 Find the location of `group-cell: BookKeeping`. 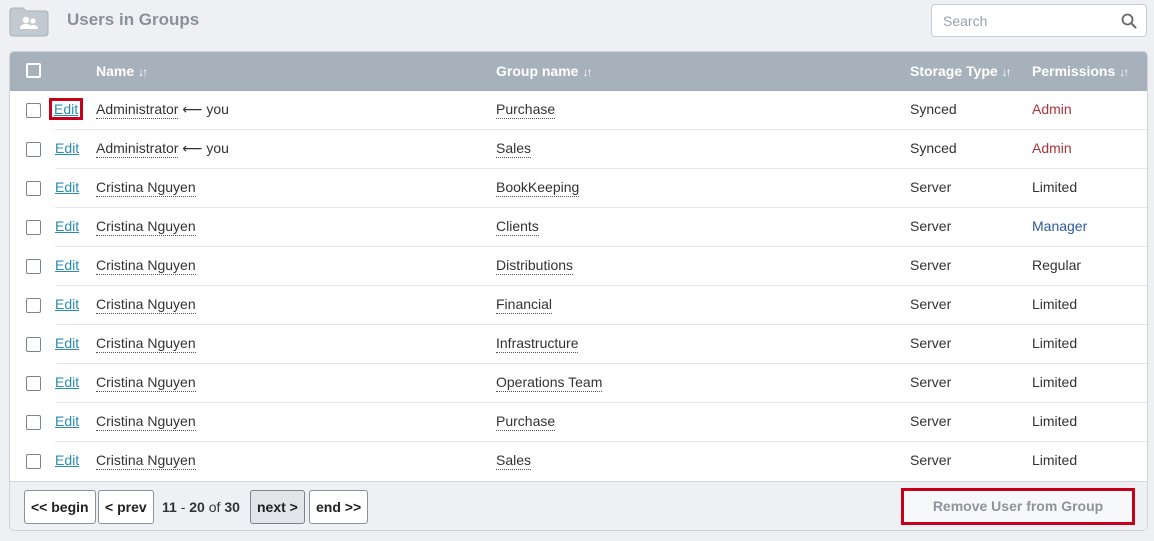

group-cell: BookKeeping is located at coordinates (538, 188).